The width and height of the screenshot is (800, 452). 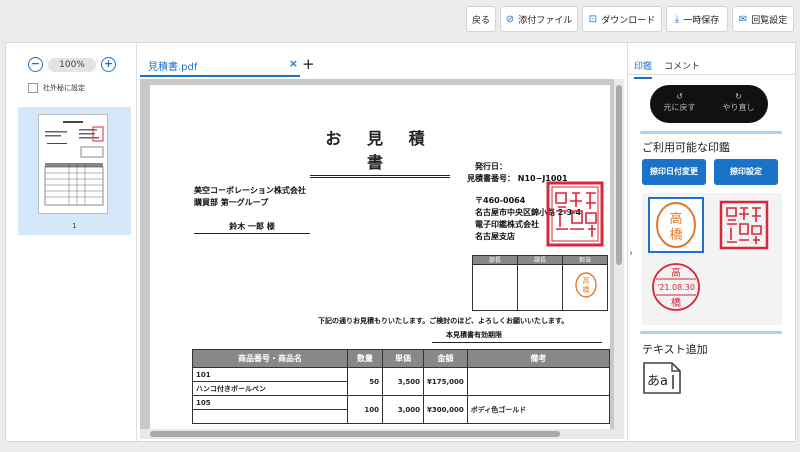 I want to click on stamp-option-date-takahashi: 高 '21.08.30 橋, so click(x=676, y=287).